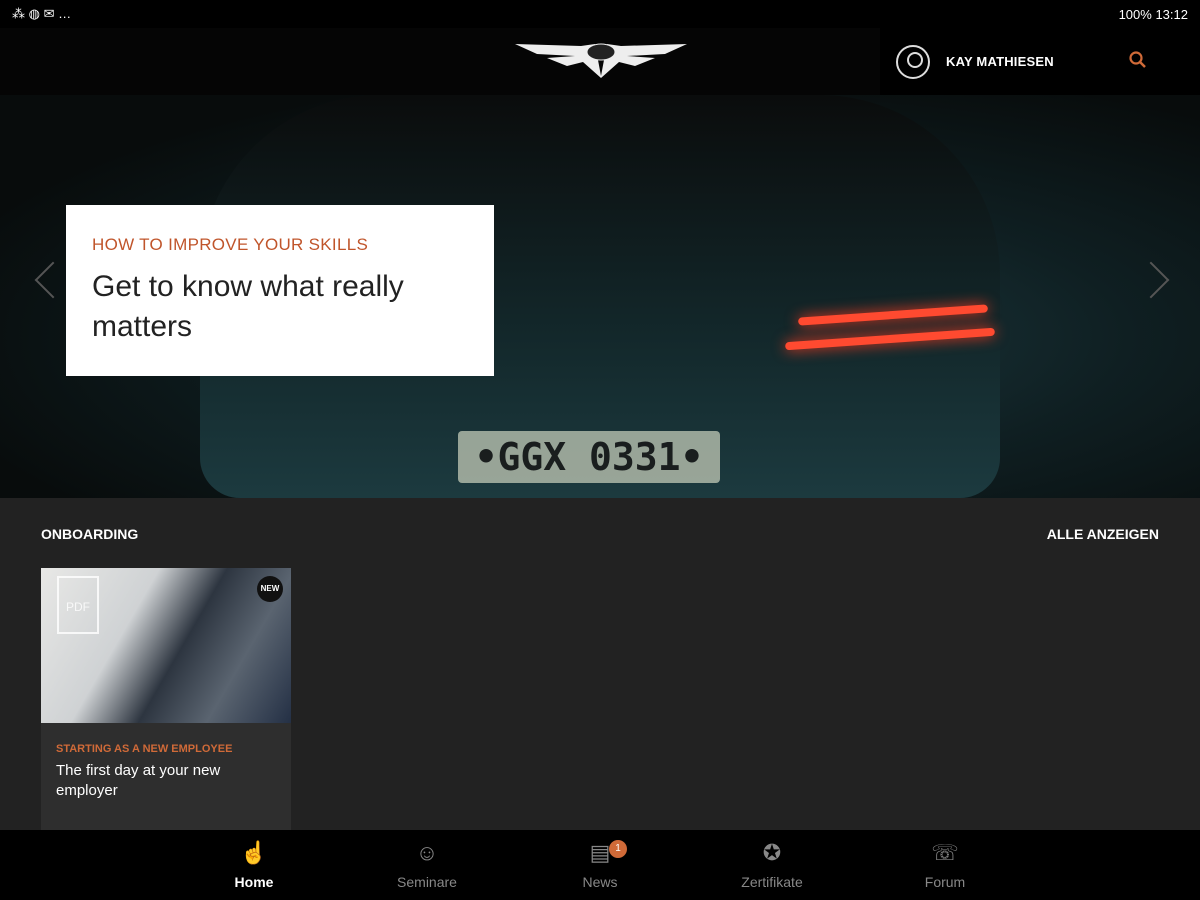  I want to click on tile-image: PDF NEW, so click(166, 645).